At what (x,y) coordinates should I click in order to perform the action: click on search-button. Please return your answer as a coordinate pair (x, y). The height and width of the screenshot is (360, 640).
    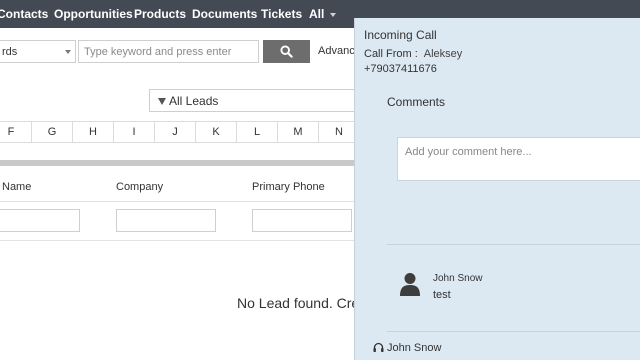
    Looking at the image, I should click on (286, 51).